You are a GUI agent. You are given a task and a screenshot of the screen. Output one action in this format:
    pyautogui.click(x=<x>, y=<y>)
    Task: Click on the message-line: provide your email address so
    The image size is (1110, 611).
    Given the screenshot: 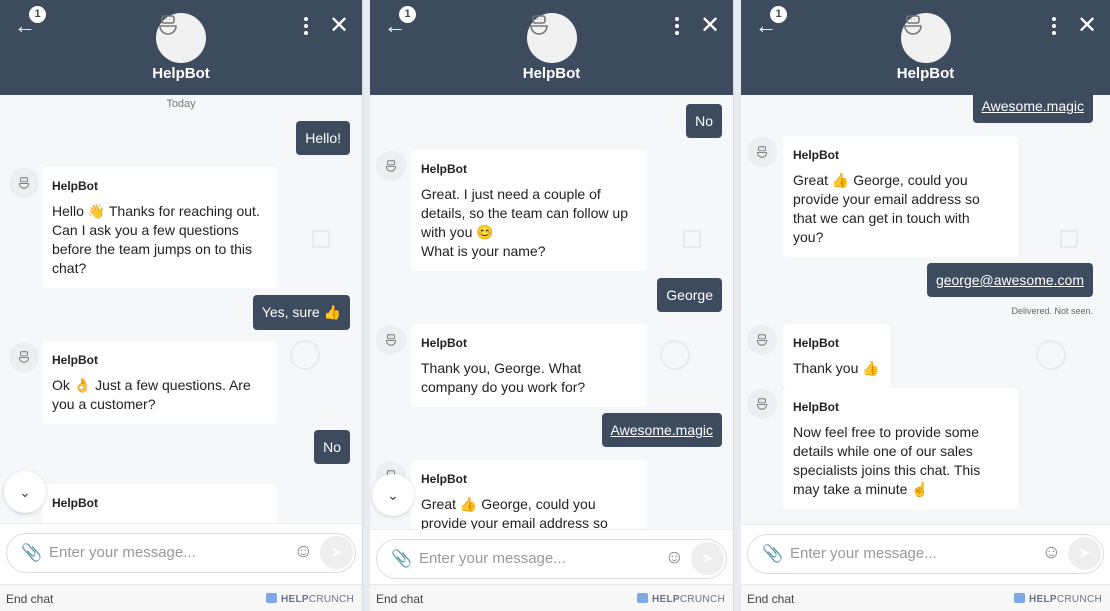 What is the action you would take?
    pyautogui.click(x=886, y=199)
    